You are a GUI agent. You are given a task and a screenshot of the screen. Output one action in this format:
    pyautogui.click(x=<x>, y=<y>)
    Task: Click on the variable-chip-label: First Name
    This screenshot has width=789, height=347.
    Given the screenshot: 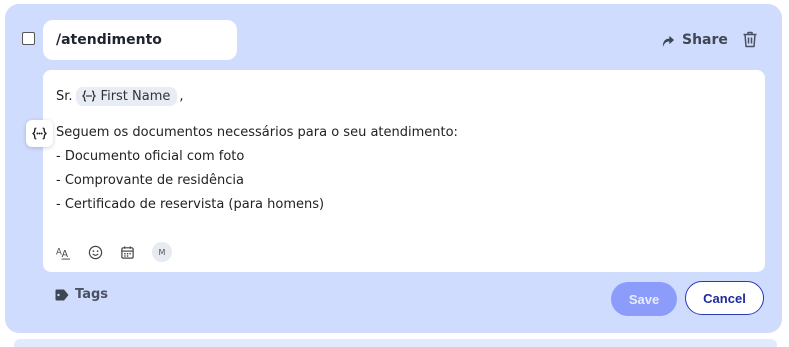 What is the action you would take?
    pyautogui.click(x=135, y=96)
    